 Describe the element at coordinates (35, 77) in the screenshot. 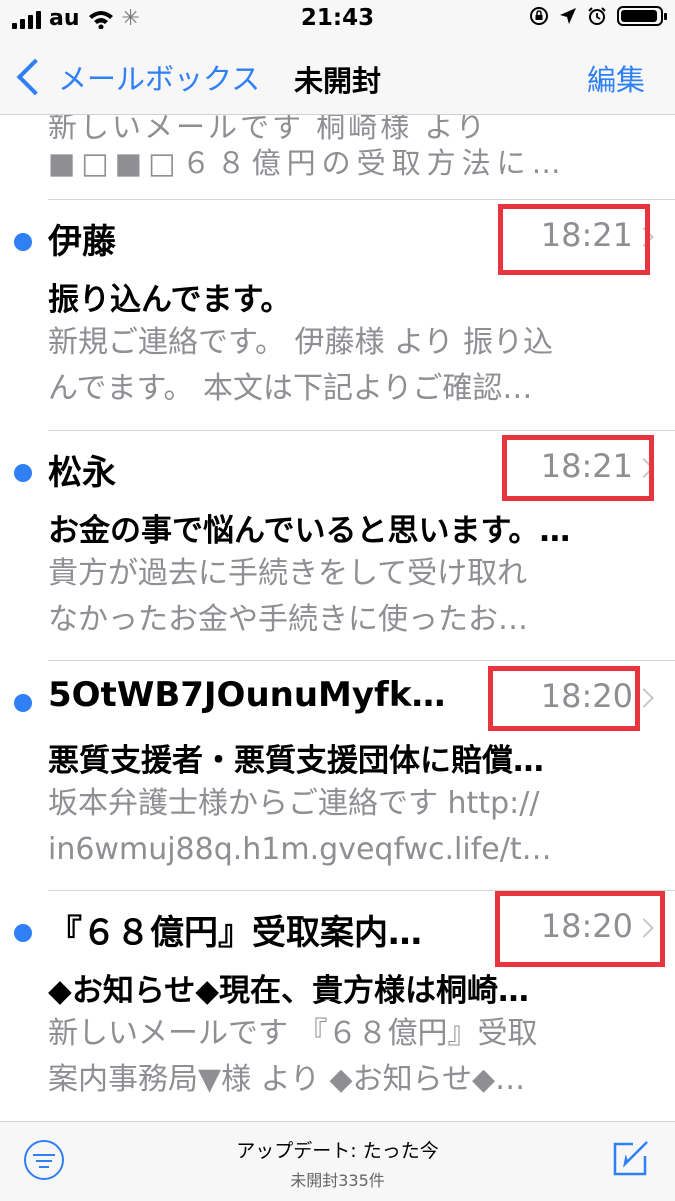

I see `back-chevron-icon` at that location.